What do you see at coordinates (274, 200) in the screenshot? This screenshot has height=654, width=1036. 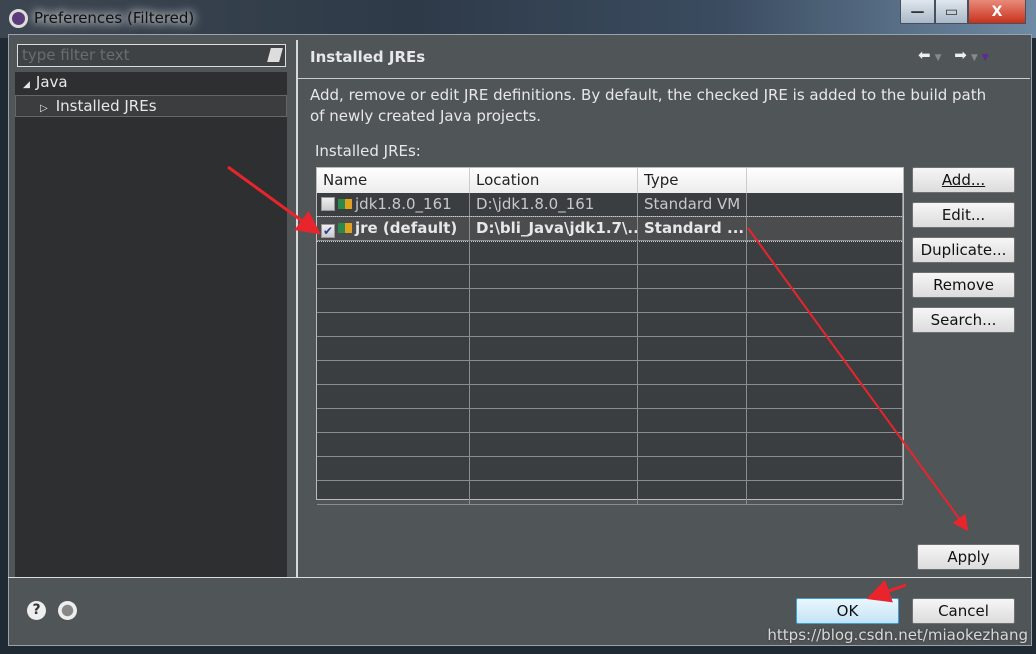 I see `arrow-to-jre-checkbox` at bounding box center [274, 200].